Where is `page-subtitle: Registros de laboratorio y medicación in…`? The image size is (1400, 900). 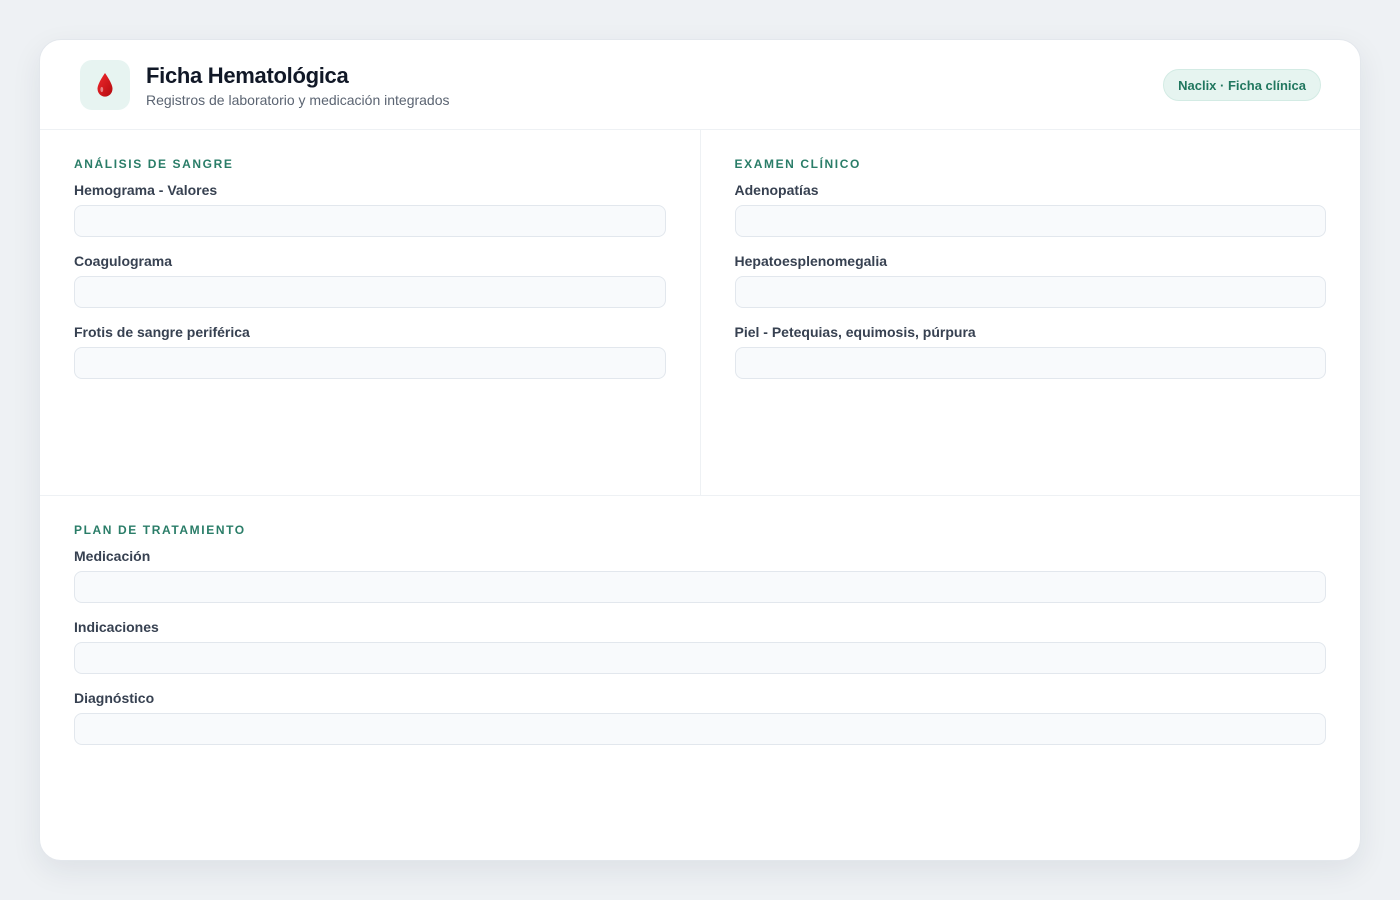
page-subtitle: Registros de laboratorio y medicación in… is located at coordinates (298, 100).